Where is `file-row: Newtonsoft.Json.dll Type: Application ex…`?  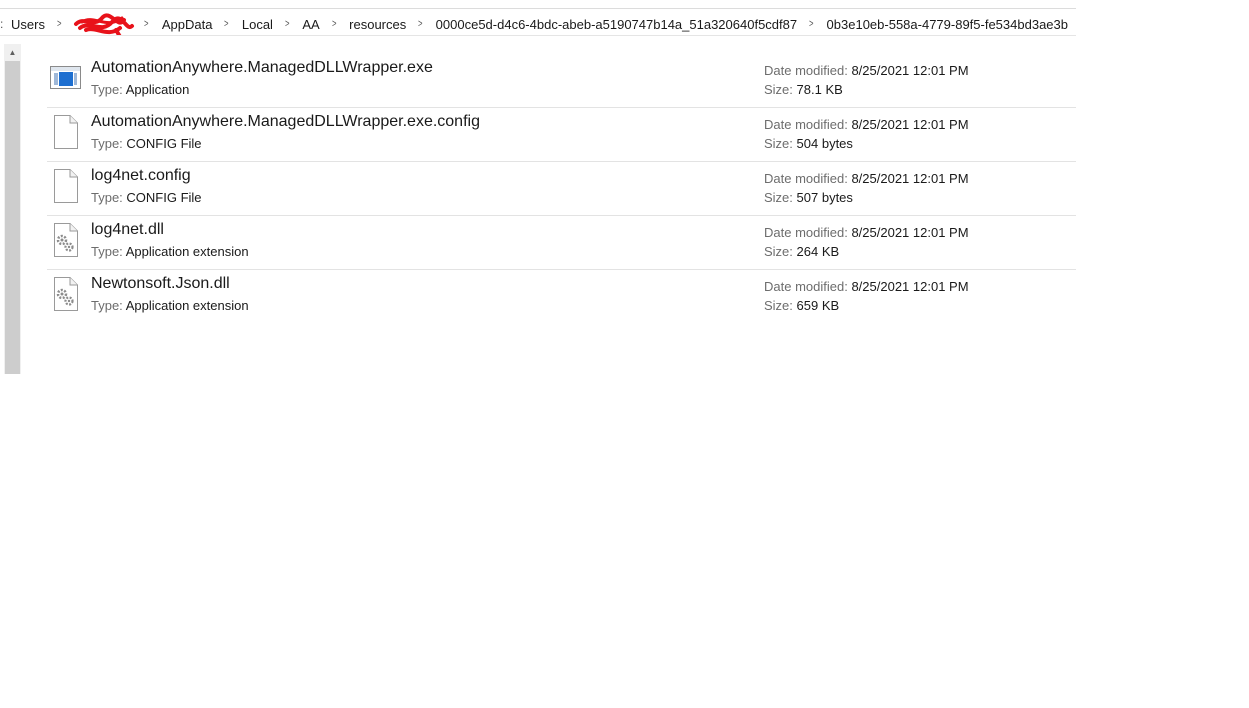
file-row: Newtonsoft.Json.dll Type: Application ex… is located at coordinates (561, 296).